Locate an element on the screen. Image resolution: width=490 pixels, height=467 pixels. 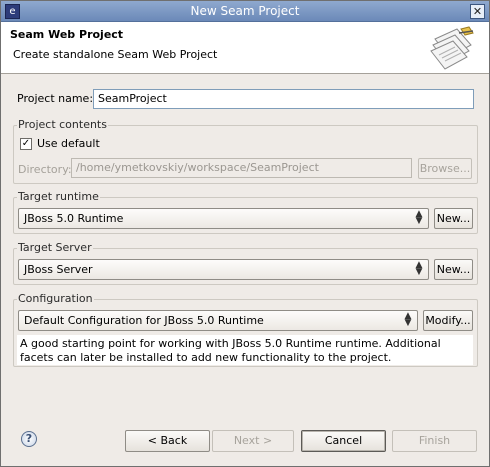
directory-label: Directory: is located at coordinates (45, 169).